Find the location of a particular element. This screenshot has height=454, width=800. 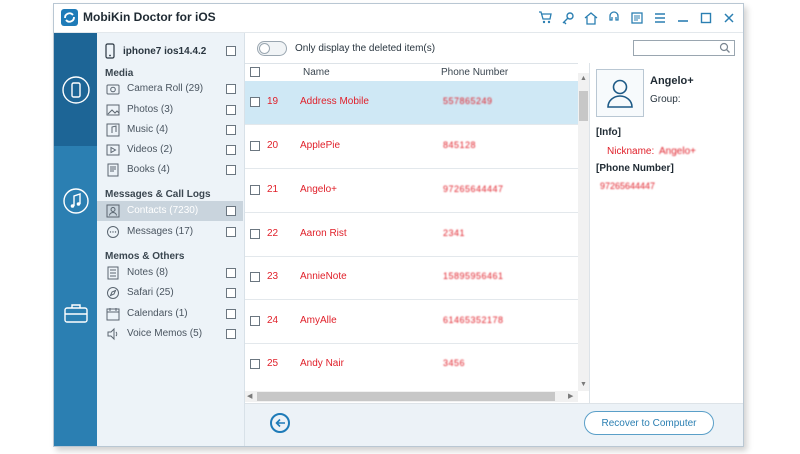

category-notes: Notes (8) is located at coordinates (170, 273).